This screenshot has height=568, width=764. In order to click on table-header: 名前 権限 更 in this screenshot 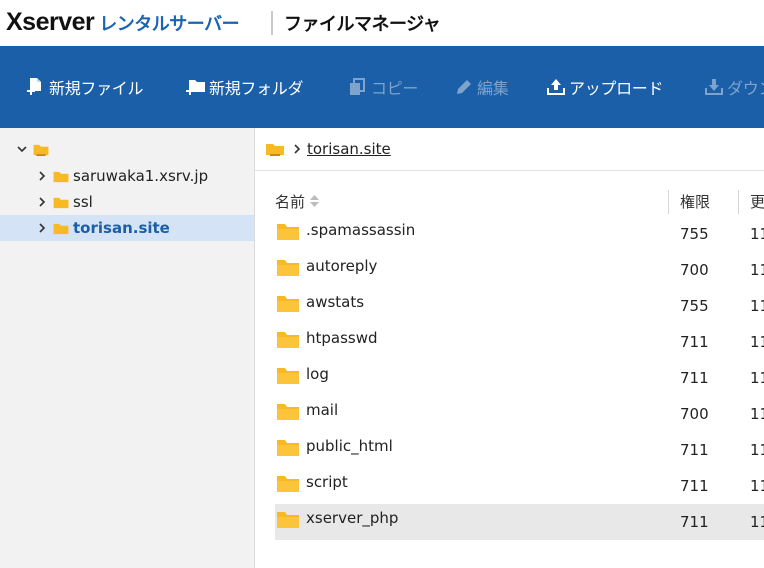, I will do `click(519, 201)`.